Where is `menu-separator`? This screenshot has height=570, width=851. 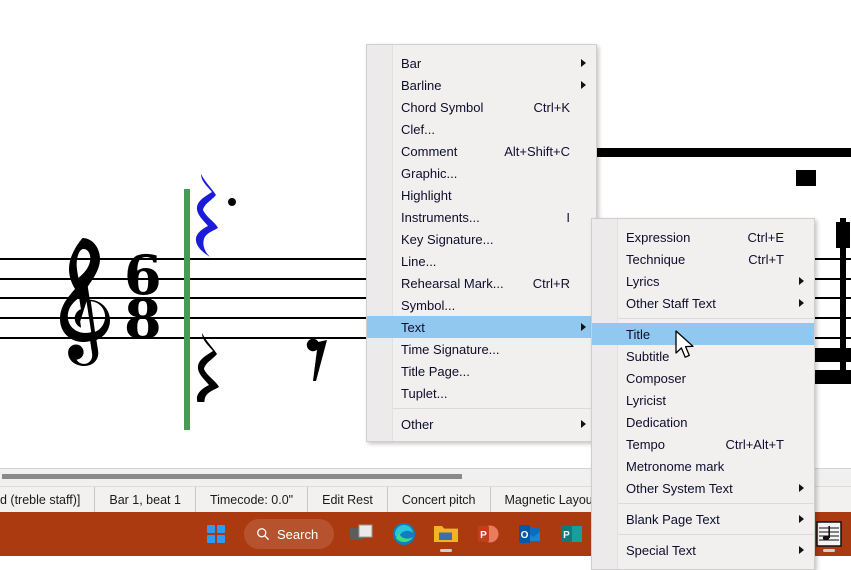 menu-separator is located at coordinates (494, 408).